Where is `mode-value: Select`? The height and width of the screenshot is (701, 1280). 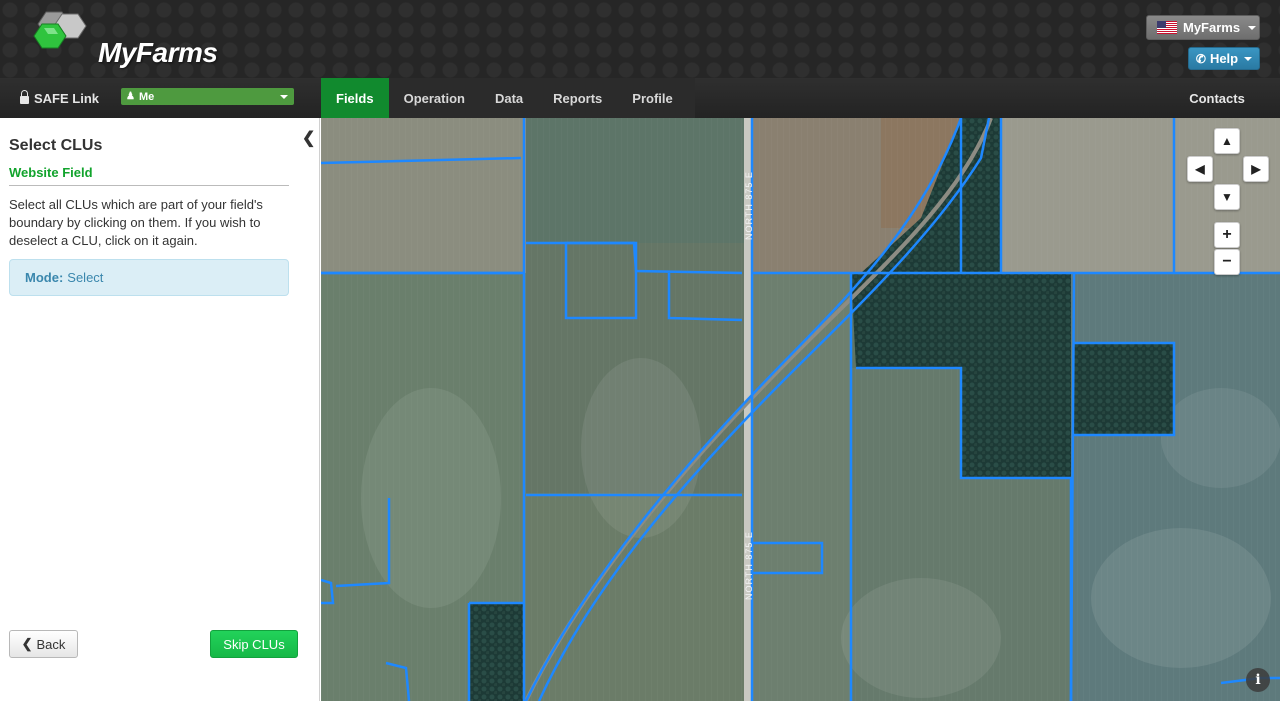
mode-value: Select is located at coordinates (85, 277).